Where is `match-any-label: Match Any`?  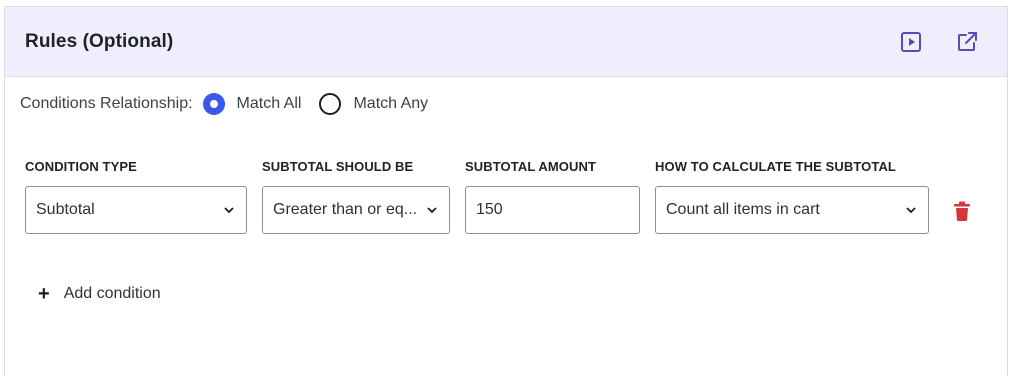
match-any-label: Match Any is located at coordinates (391, 103).